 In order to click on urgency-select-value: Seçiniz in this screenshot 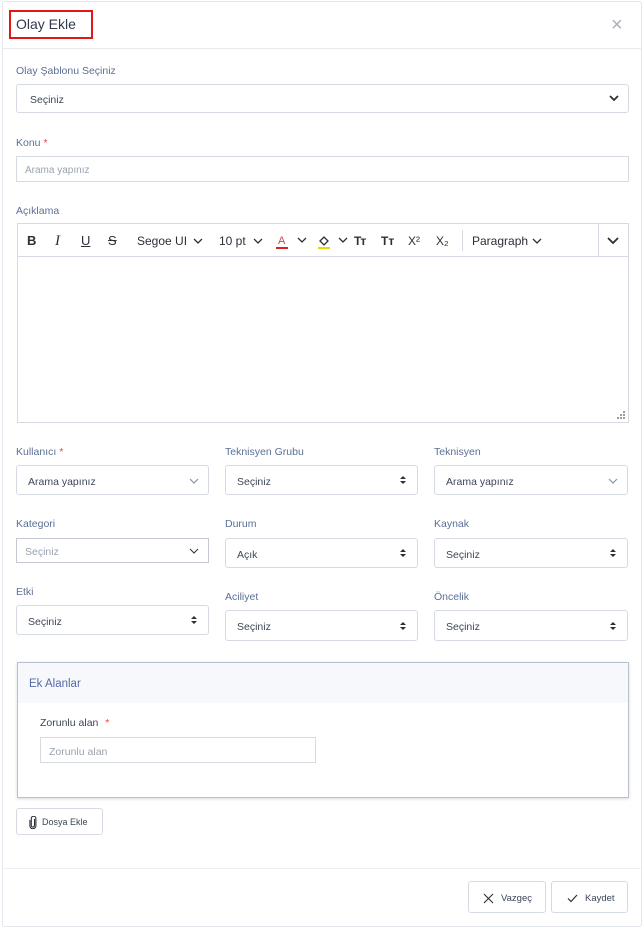, I will do `click(254, 627)`.